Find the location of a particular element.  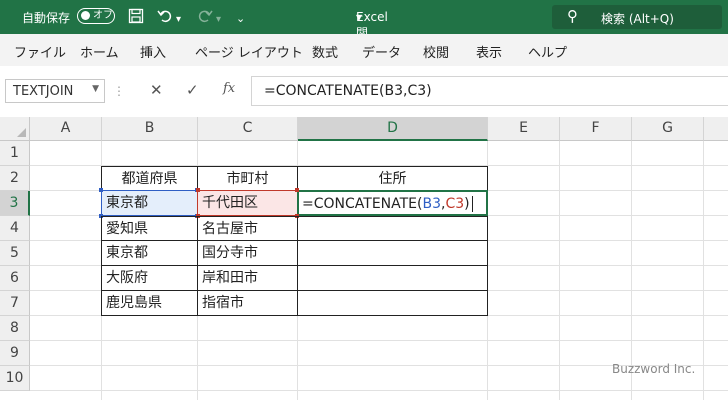

reference-handles is located at coordinates (199, 203).